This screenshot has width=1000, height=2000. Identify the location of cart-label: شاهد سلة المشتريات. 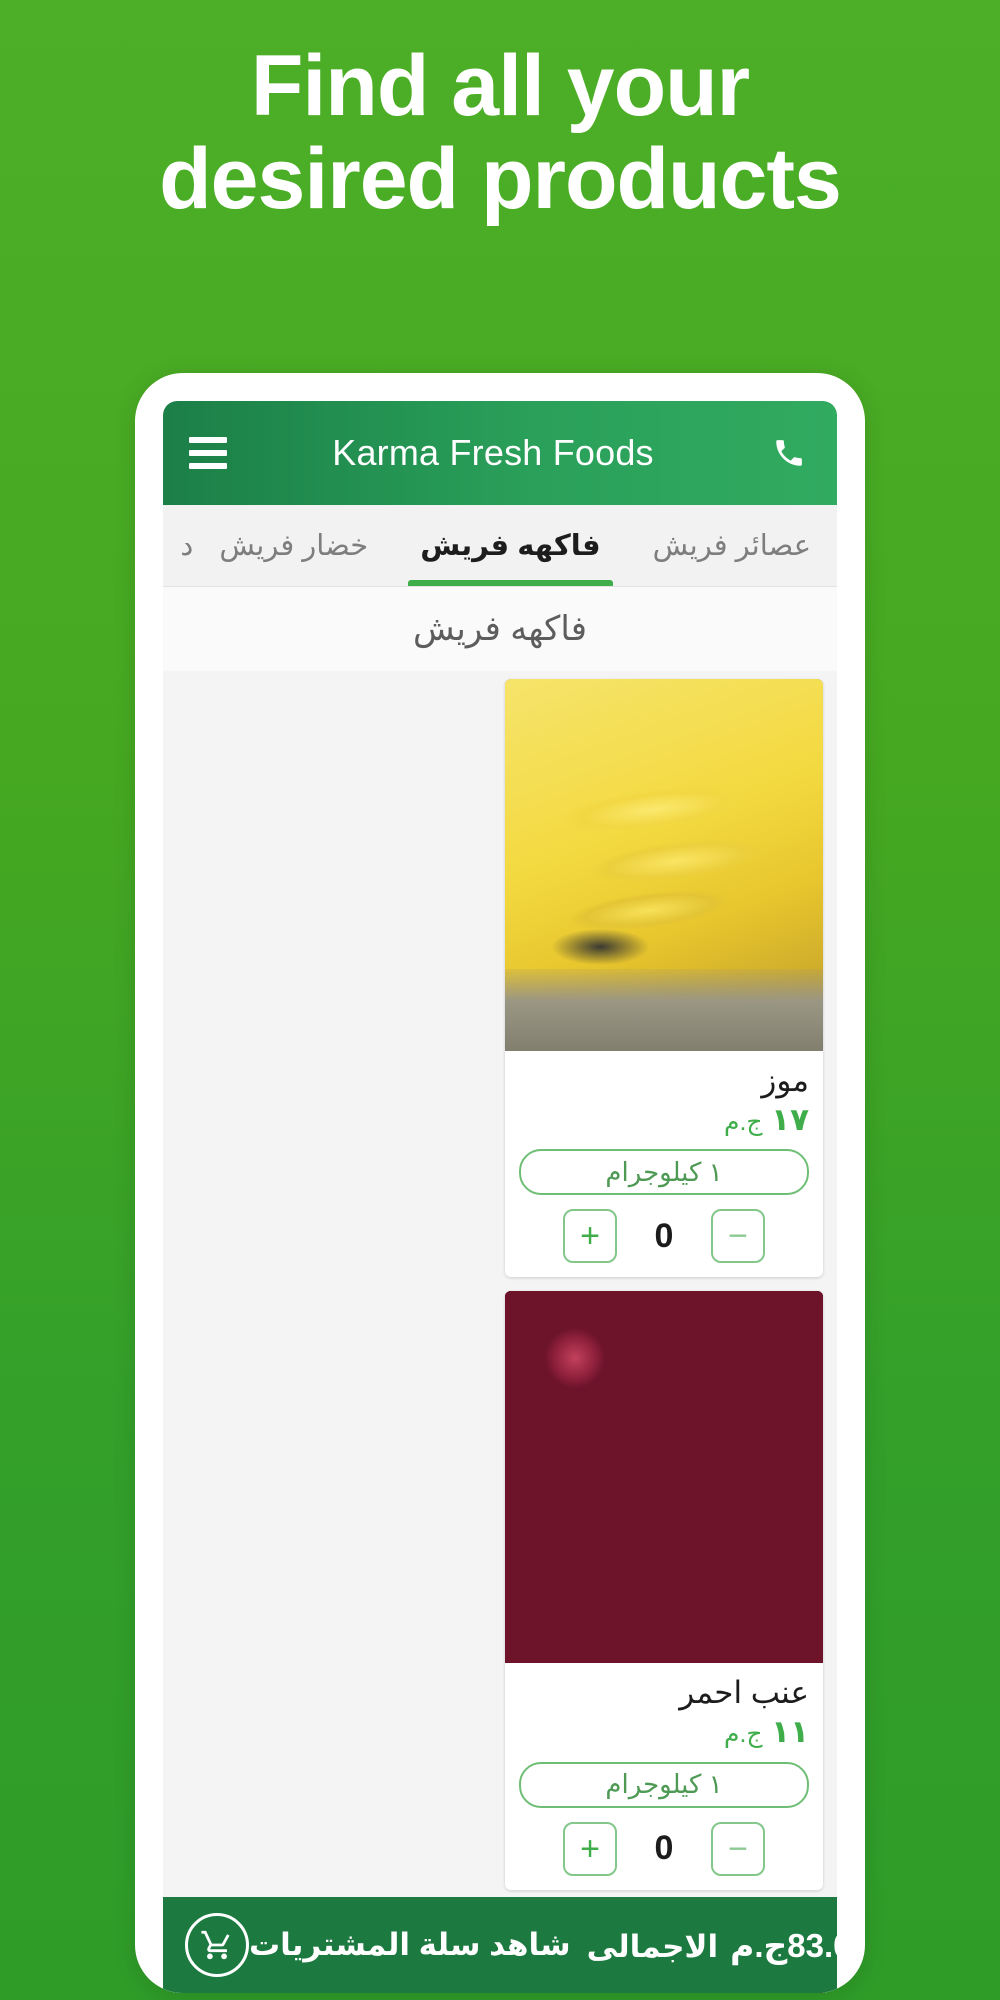
(410, 1944).